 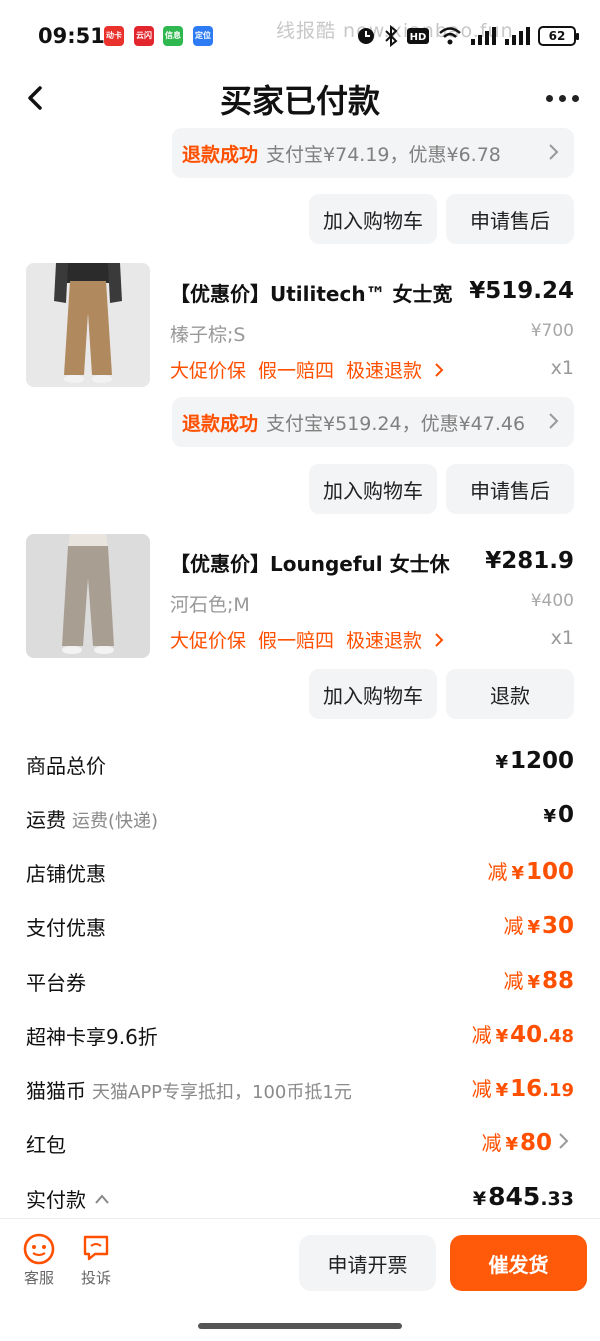 What do you see at coordinates (383, 154) in the screenshot?
I see `refund-detail: 支付宝¥74.19，优惠¥6.78` at bounding box center [383, 154].